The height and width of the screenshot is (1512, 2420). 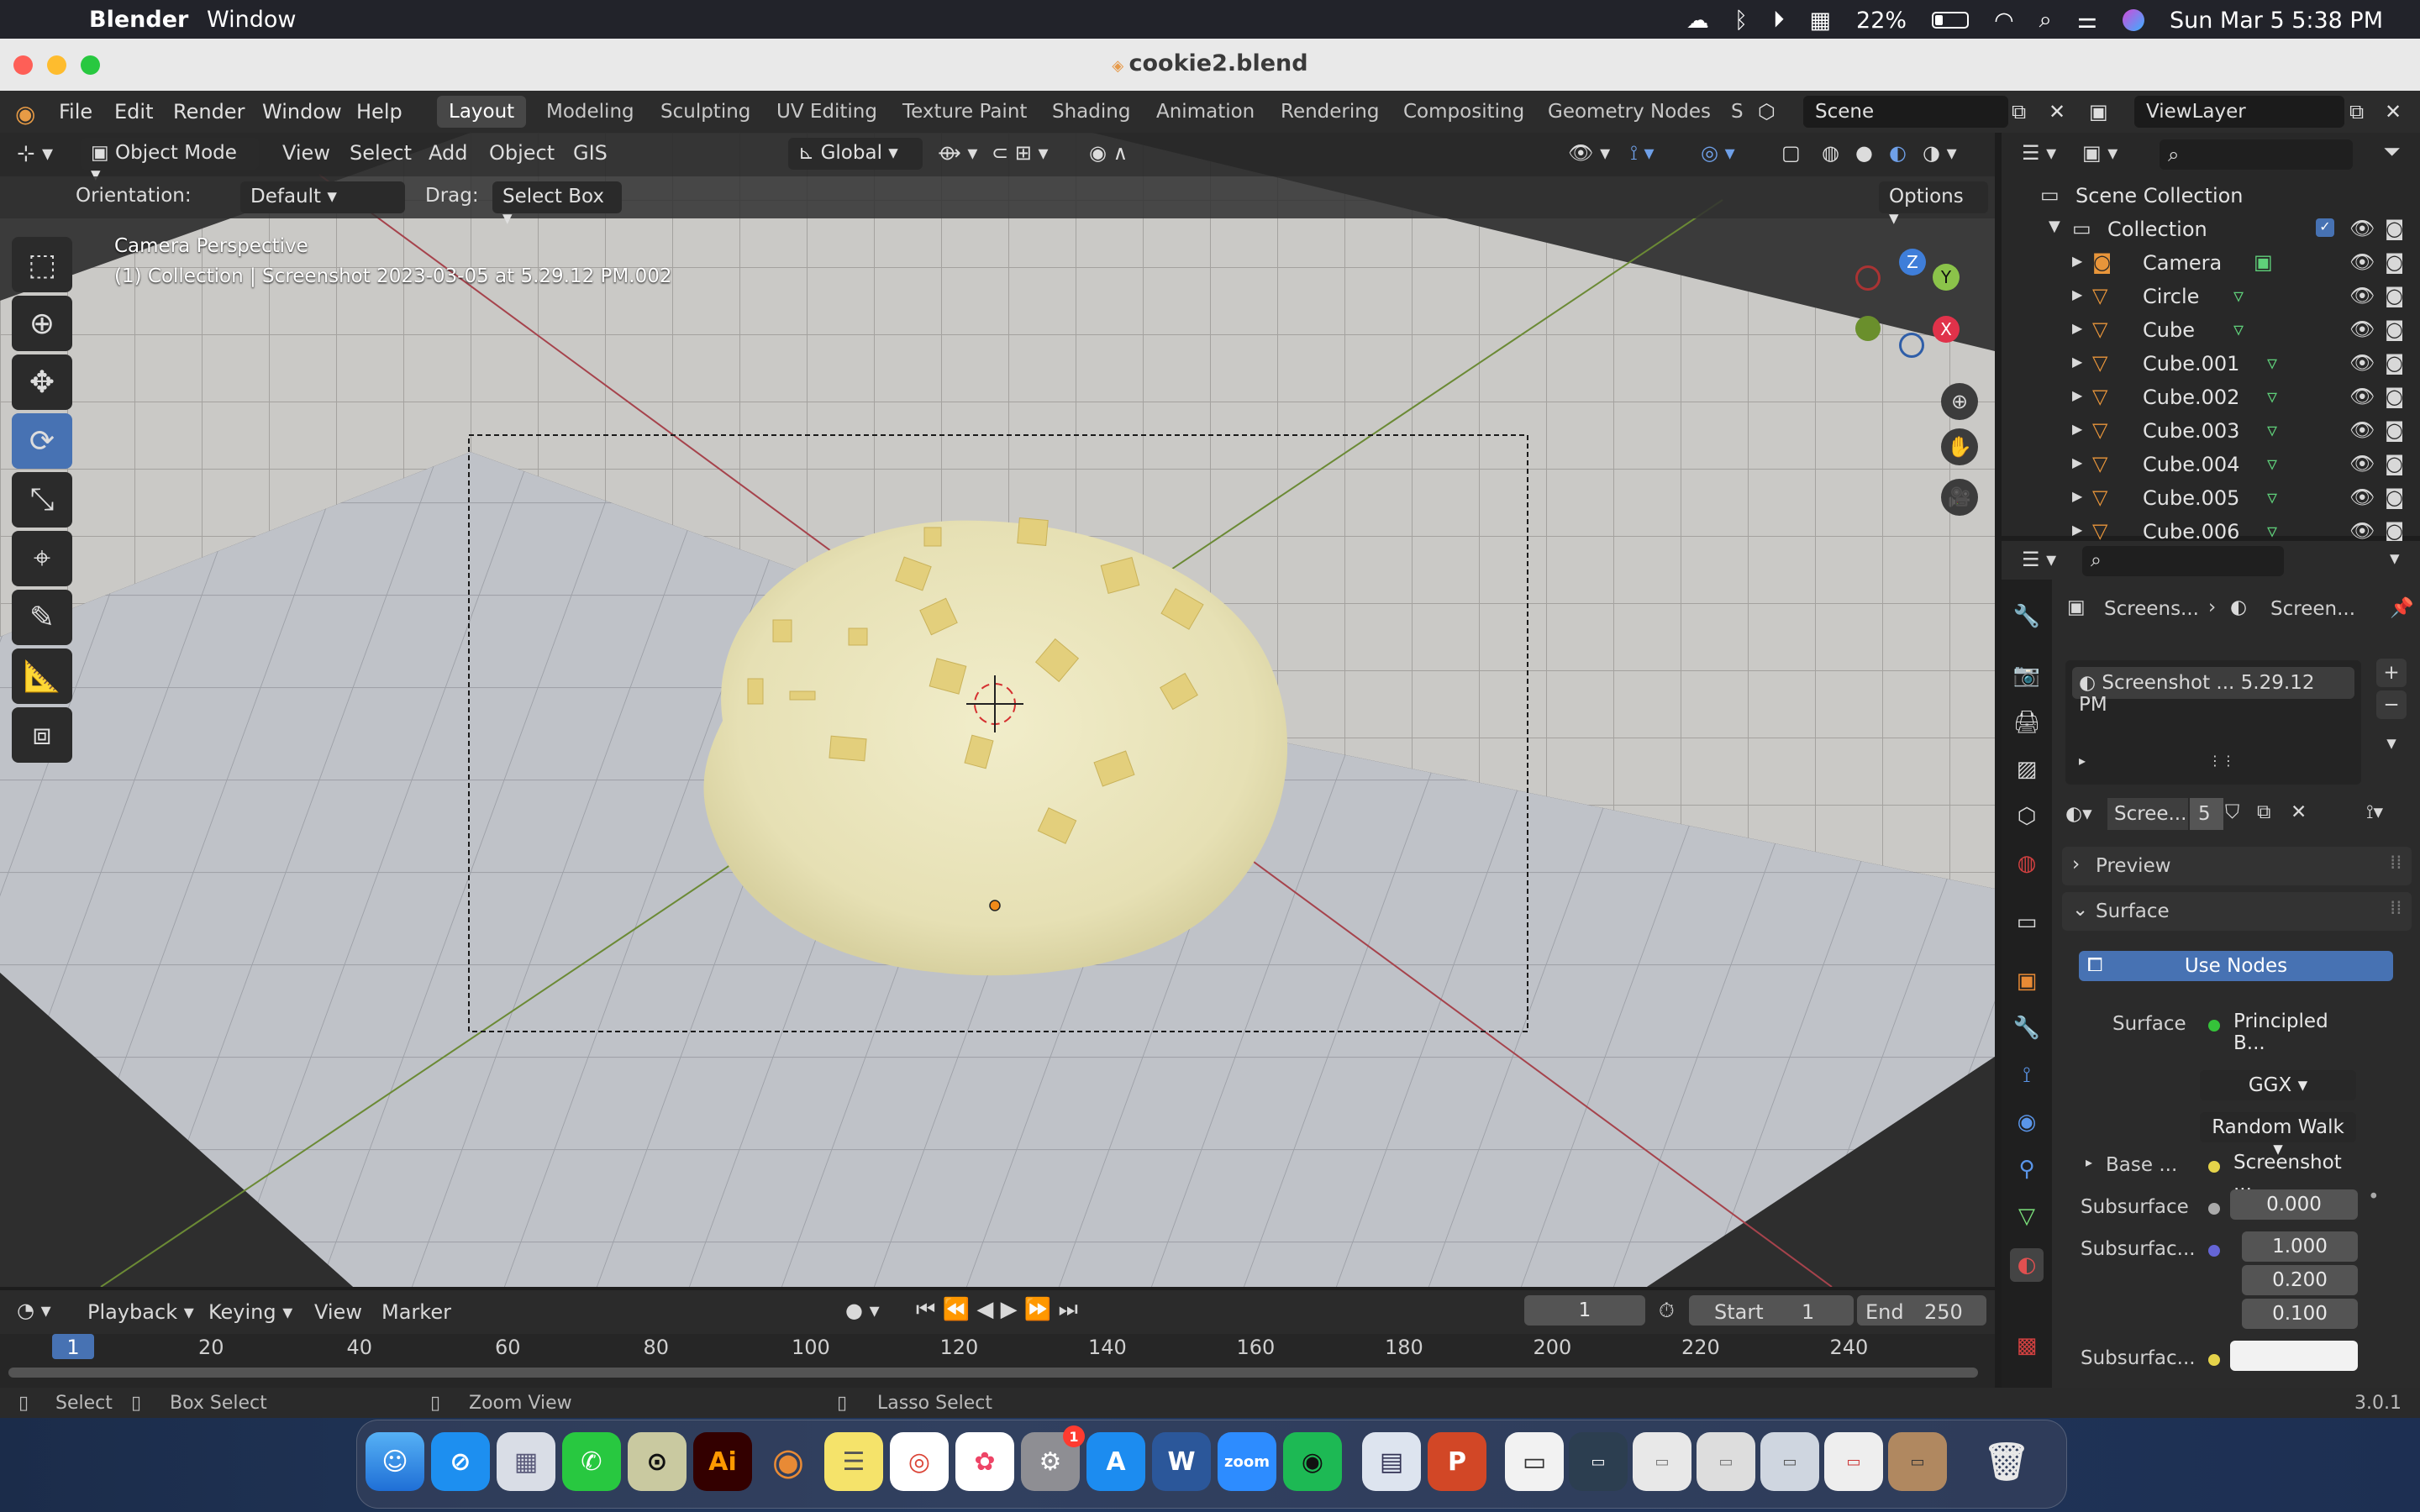 I want to click on jump-end-icon: ⏭, so click(x=1067, y=1309).